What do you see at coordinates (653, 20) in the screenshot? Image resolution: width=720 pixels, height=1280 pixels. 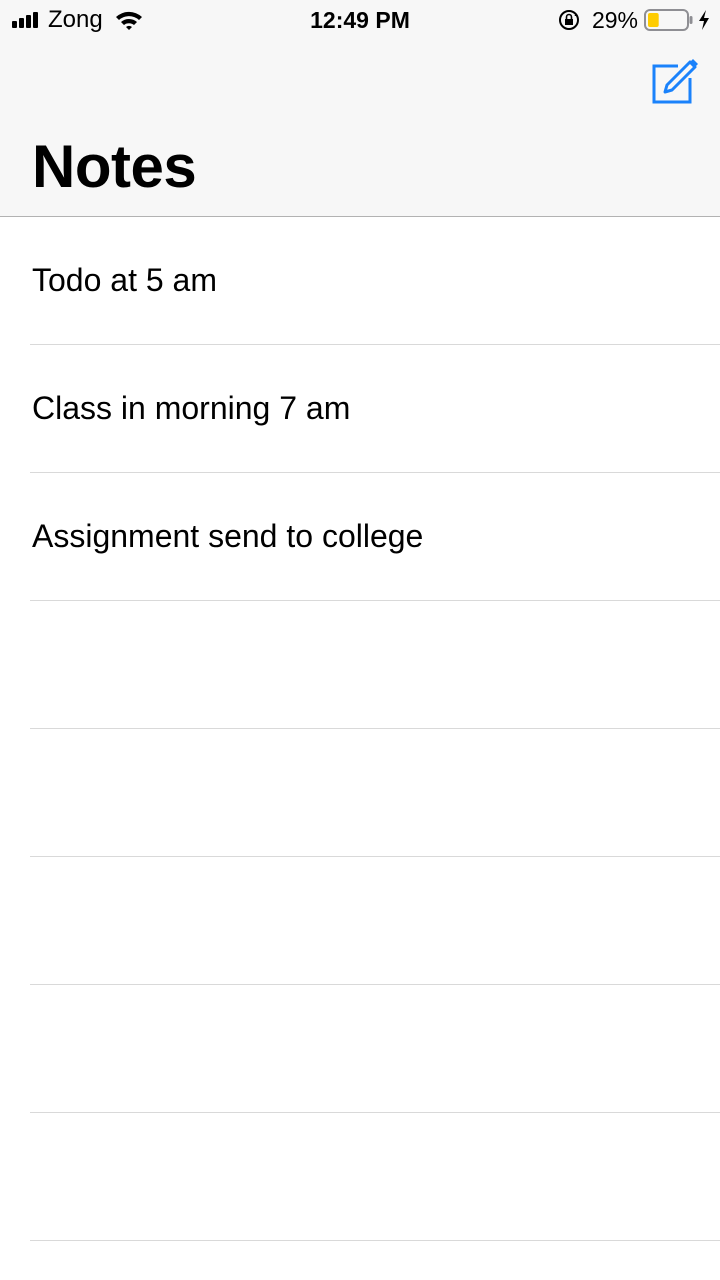 I see `battery-level-fill` at bounding box center [653, 20].